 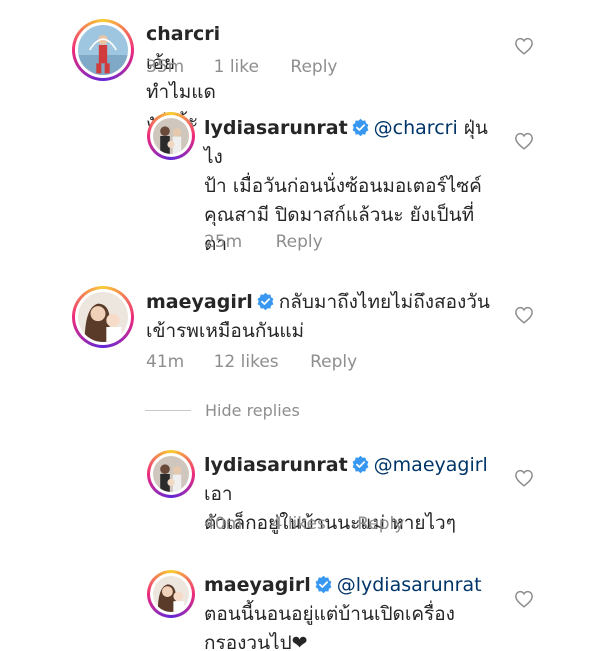 I want to click on comment-meta: 25m Reply, so click(x=263, y=242).